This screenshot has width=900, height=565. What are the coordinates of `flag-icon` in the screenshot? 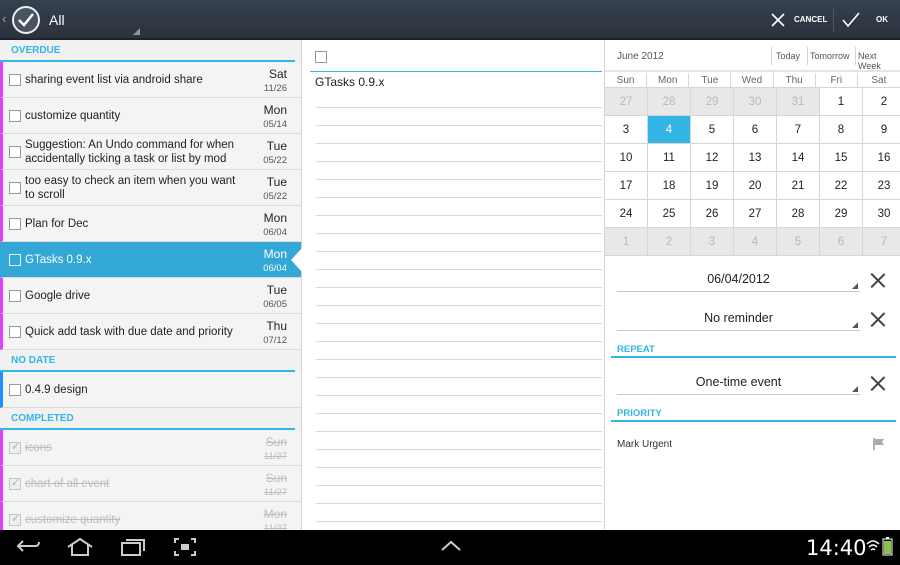 It's located at (879, 444).